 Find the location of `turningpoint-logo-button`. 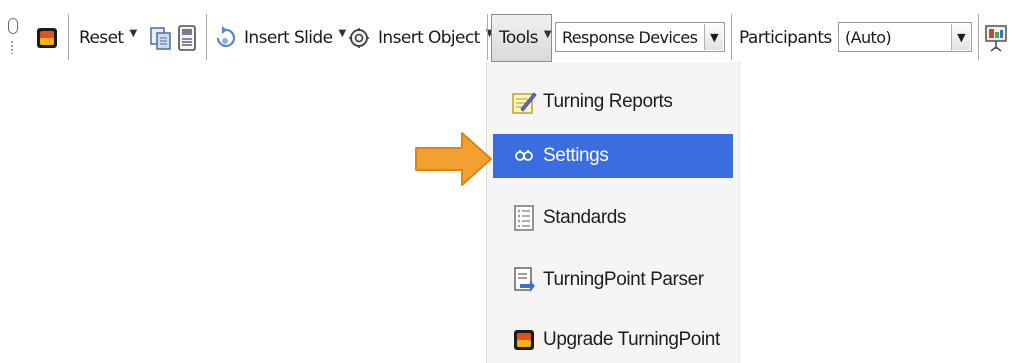

turningpoint-logo-button is located at coordinates (47, 37).